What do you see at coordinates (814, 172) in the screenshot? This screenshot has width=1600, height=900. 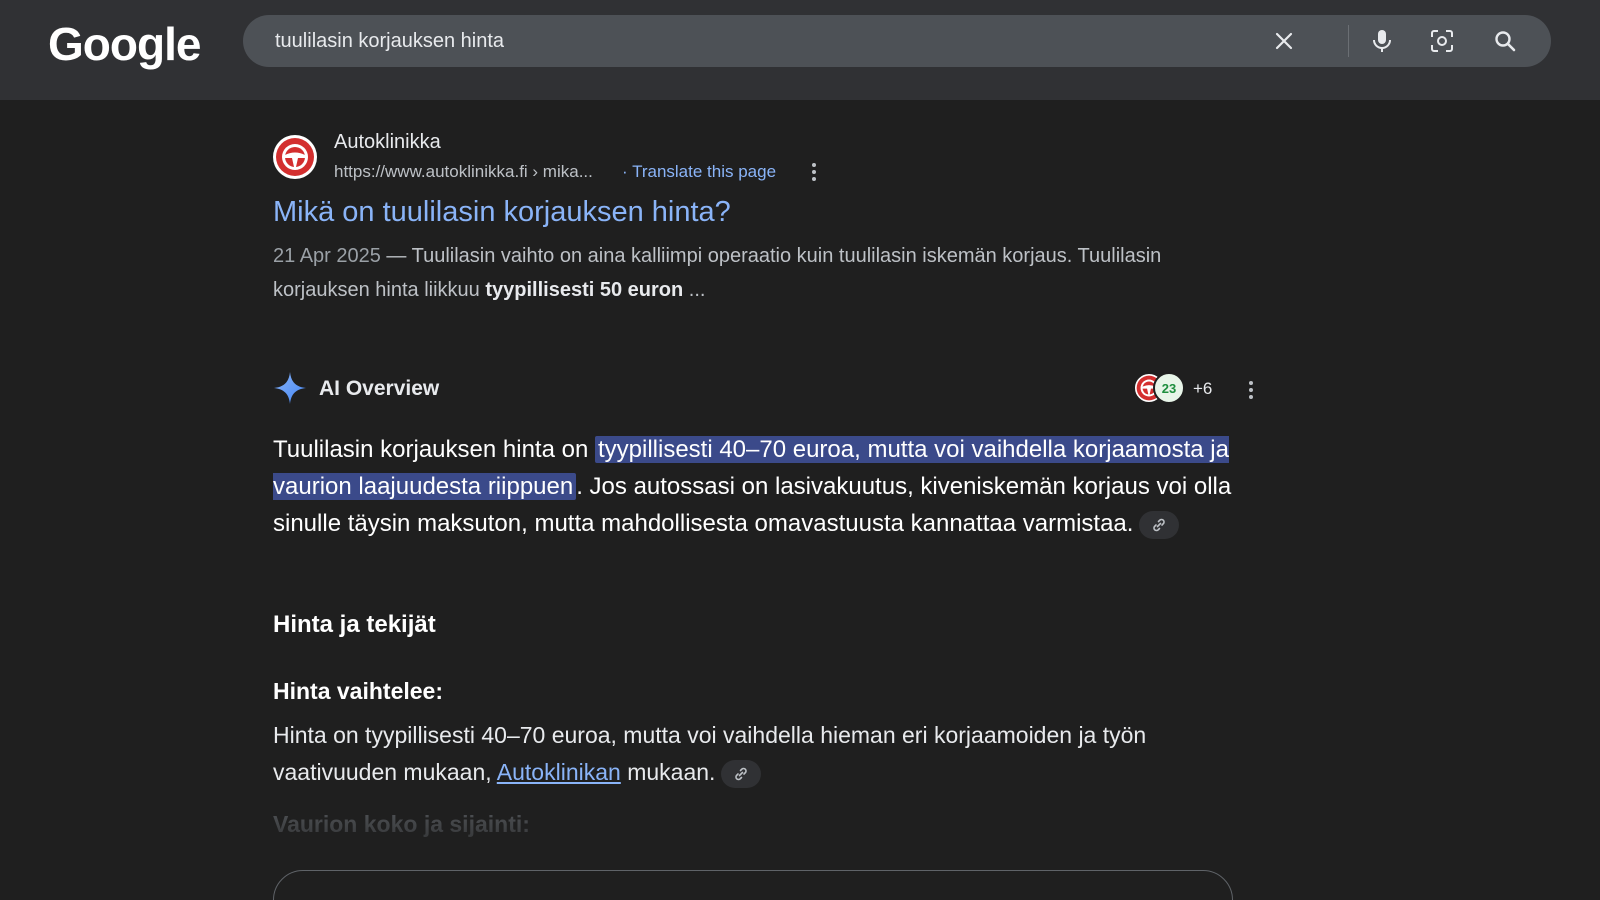 I see `result-more-icon` at bounding box center [814, 172].